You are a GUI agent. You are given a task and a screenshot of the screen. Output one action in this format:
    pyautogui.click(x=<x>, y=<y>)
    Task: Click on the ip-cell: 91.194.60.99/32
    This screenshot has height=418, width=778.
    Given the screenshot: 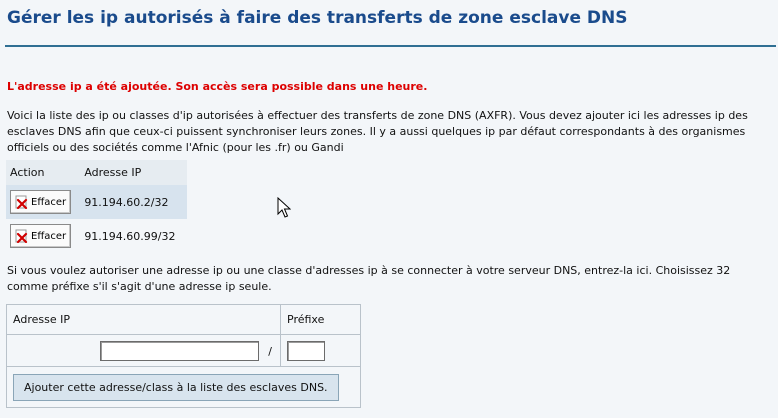 What is the action you would take?
    pyautogui.click(x=133, y=236)
    